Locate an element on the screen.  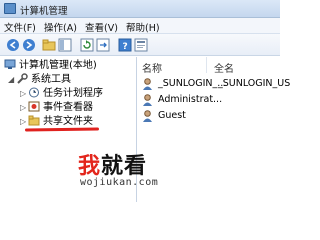
tree-item-system-tools: ◢ 系统工具 is located at coordinates (39, 80).